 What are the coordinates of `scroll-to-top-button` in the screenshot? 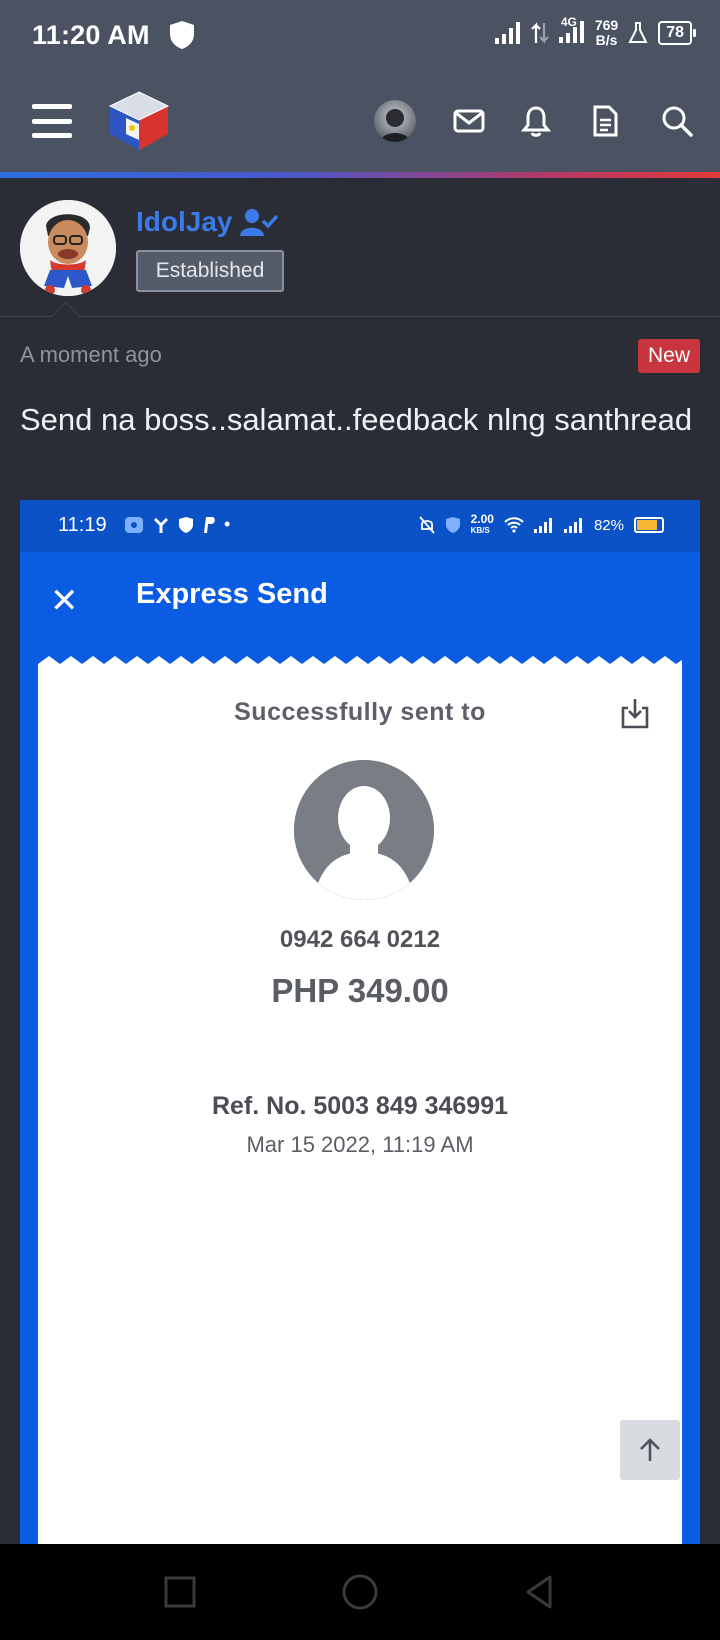 It's located at (650, 1450).